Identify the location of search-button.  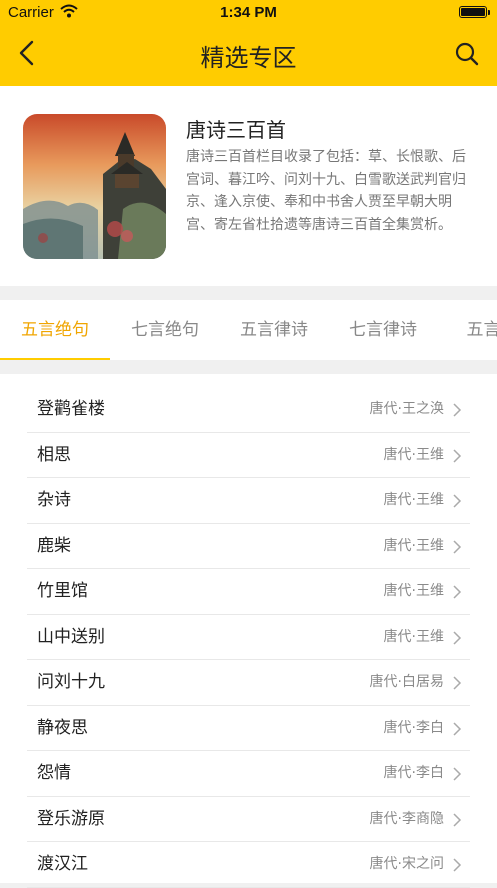
(467, 54).